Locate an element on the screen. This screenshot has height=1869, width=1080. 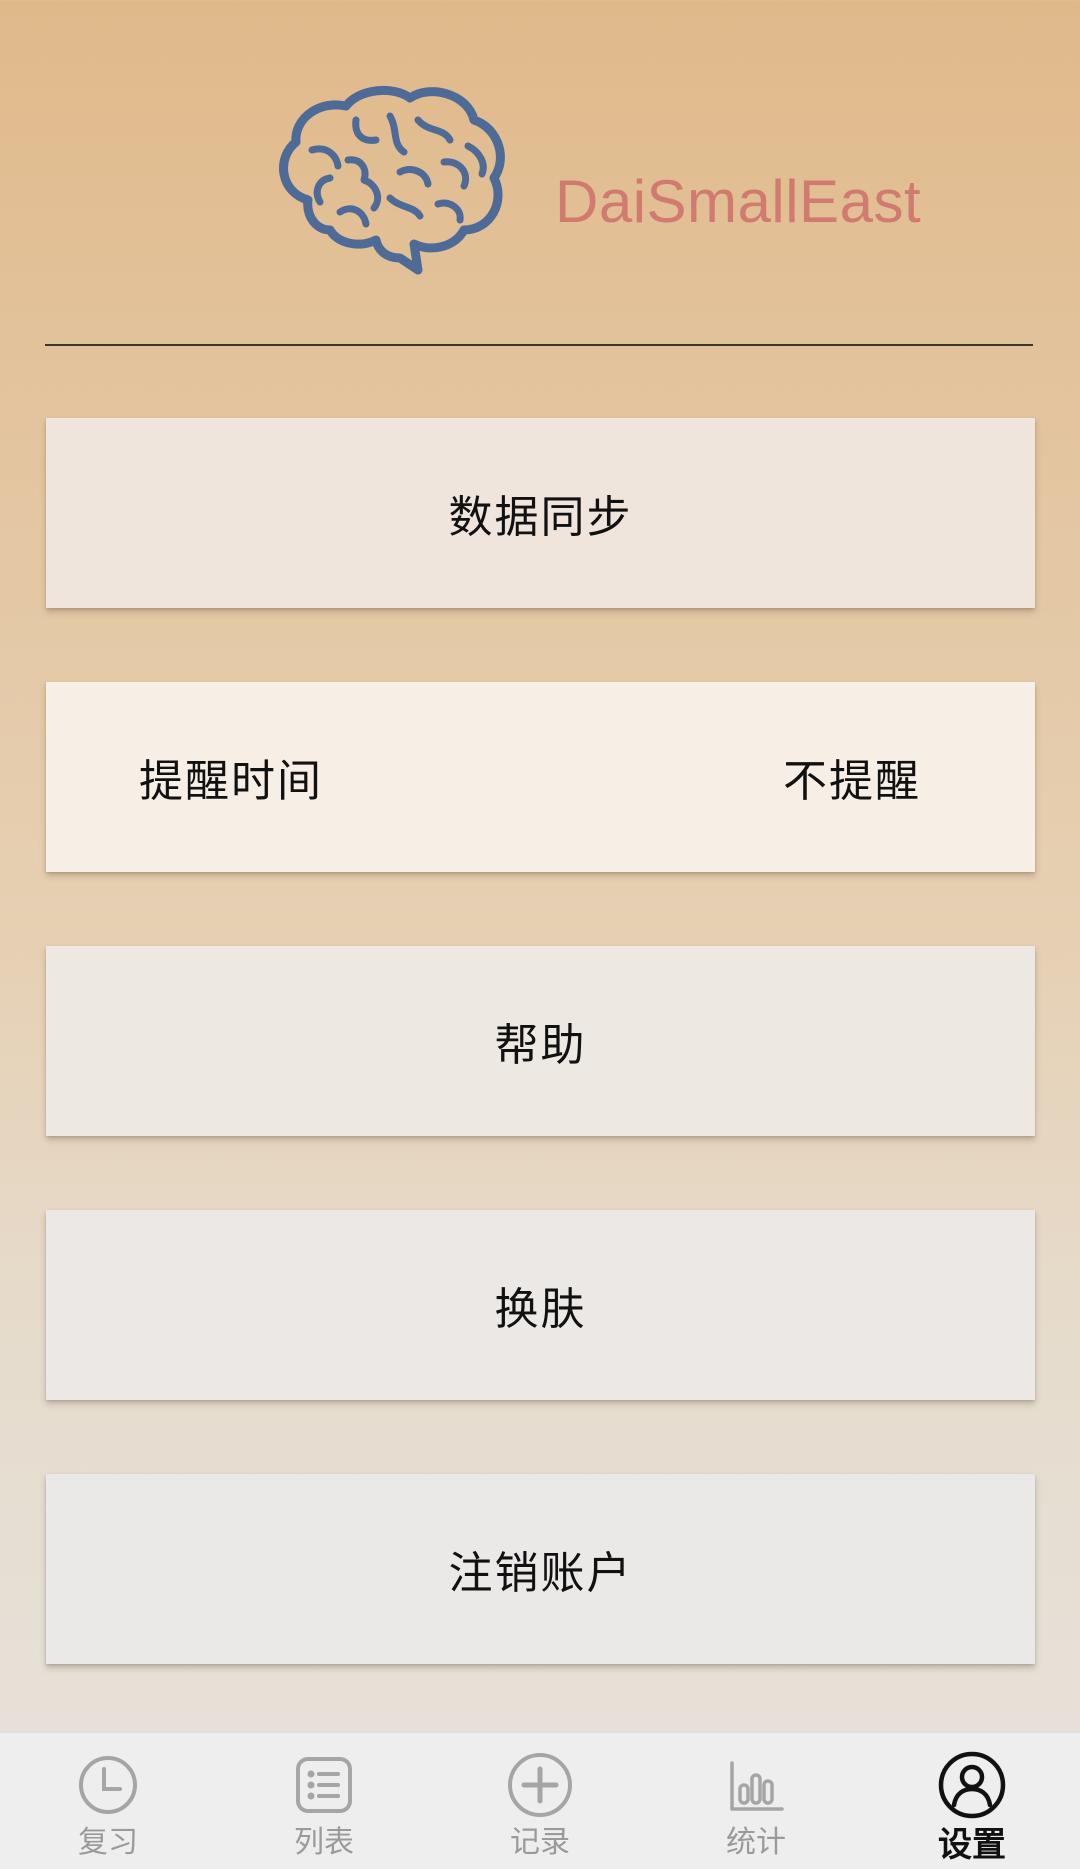
tab-review: 复习 is located at coordinates (108, 1801).